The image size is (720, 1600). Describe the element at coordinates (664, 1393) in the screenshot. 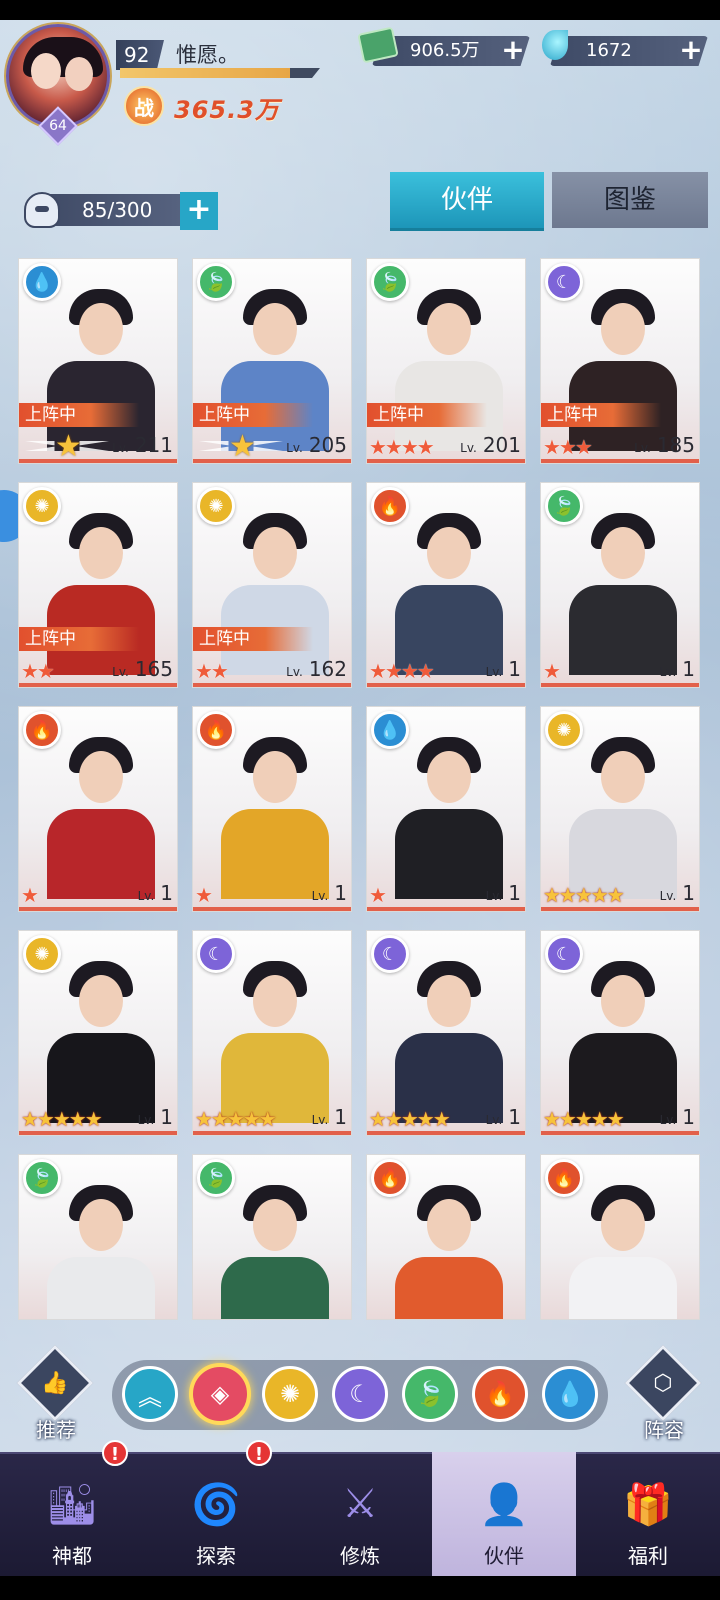

I see `formation-button: ⬡ 阵容` at that location.